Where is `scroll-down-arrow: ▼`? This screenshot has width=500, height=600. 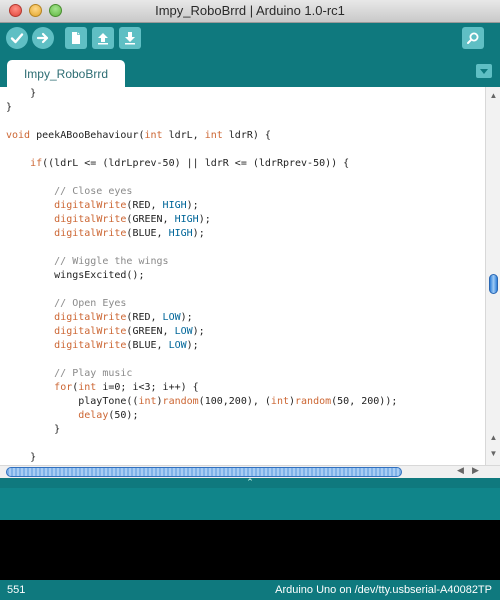
scroll-down-arrow: ▼ is located at coordinates (493, 453).